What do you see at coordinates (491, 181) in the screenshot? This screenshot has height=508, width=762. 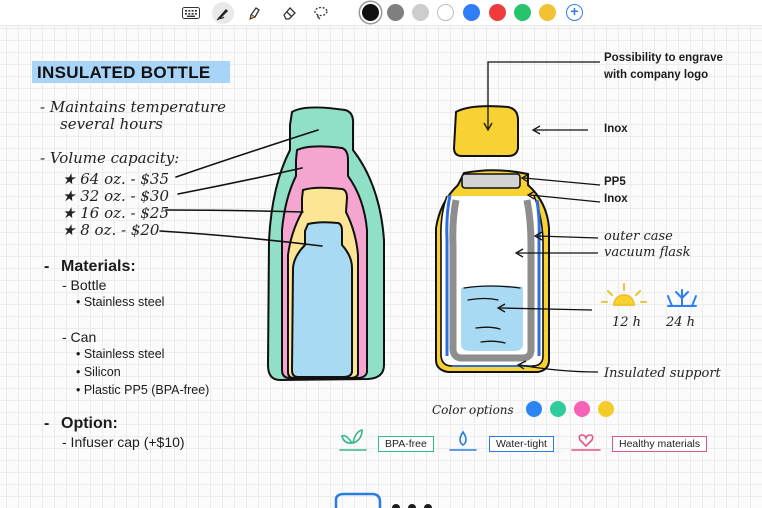 I see `pp5-ring` at bounding box center [491, 181].